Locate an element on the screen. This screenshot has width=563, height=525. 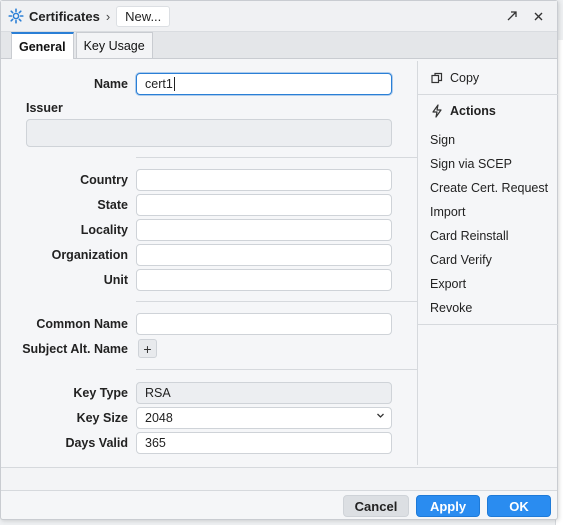
country-row: Country is located at coordinates (209, 180).